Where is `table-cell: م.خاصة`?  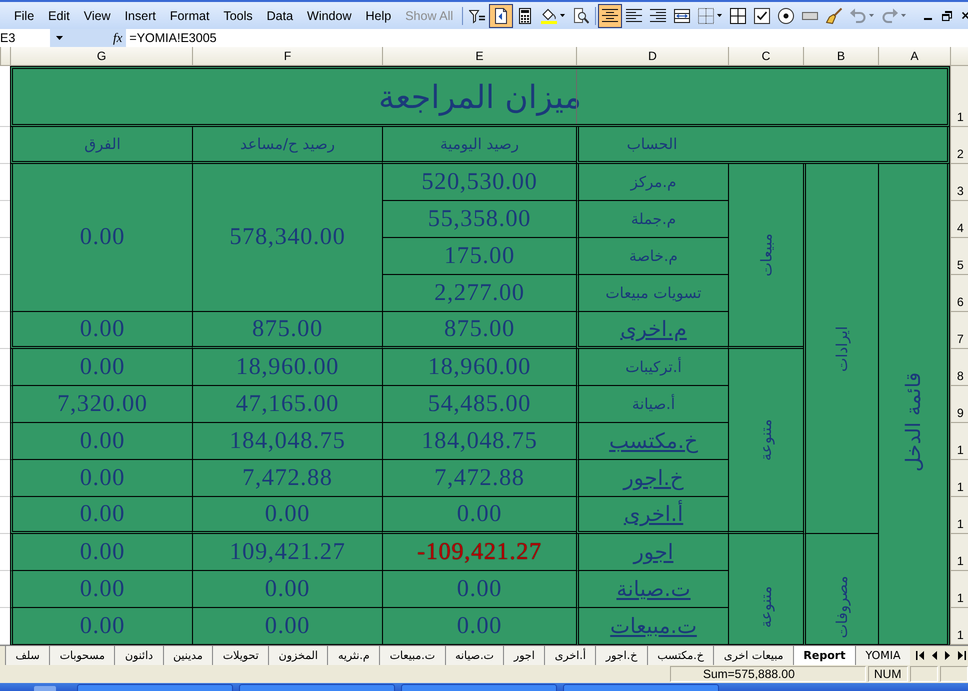 table-cell: م.خاصة is located at coordinates (652, 256).